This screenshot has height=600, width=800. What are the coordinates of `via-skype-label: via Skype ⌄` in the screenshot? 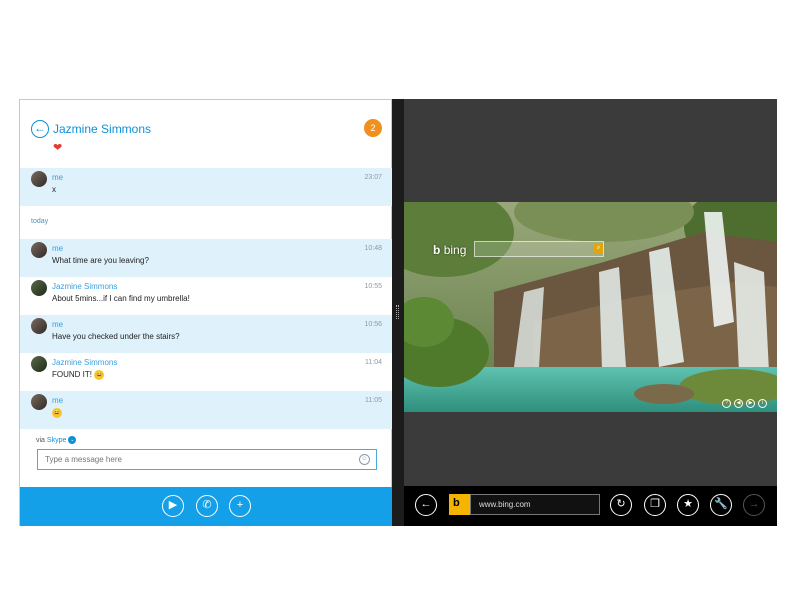 It's located at (56, 440).